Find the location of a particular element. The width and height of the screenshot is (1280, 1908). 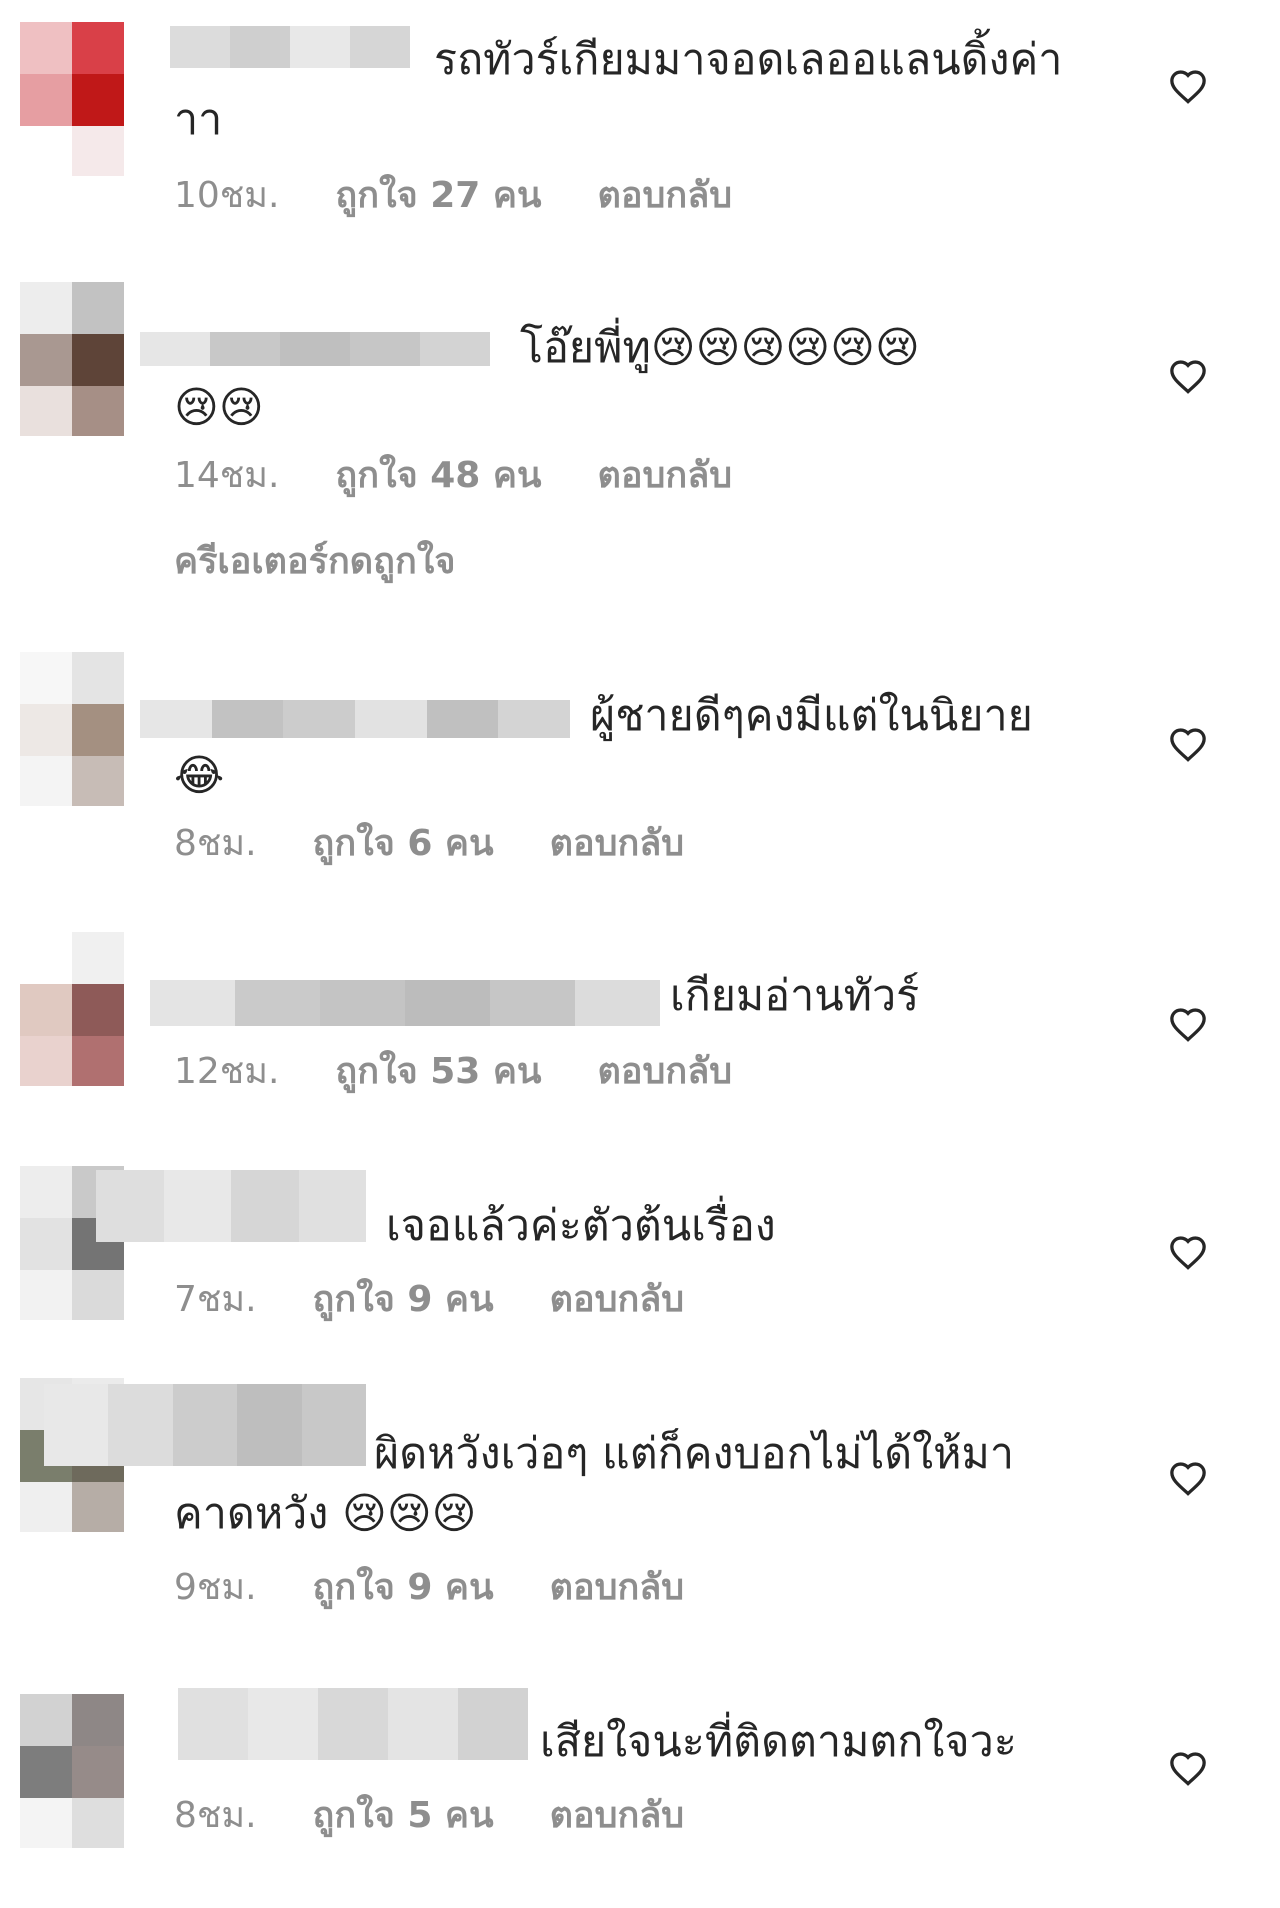

comment-meta: 14ชม. ถูกใจ 48 คน ตอบกลับ is located at coordinates (453, 476).